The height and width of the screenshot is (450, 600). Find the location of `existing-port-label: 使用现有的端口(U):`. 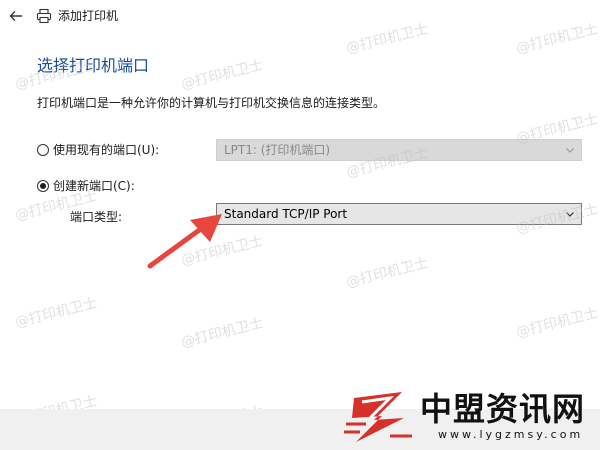

existing-port-label: 使用现有的端口(U): is located at coordinates (106, 150).